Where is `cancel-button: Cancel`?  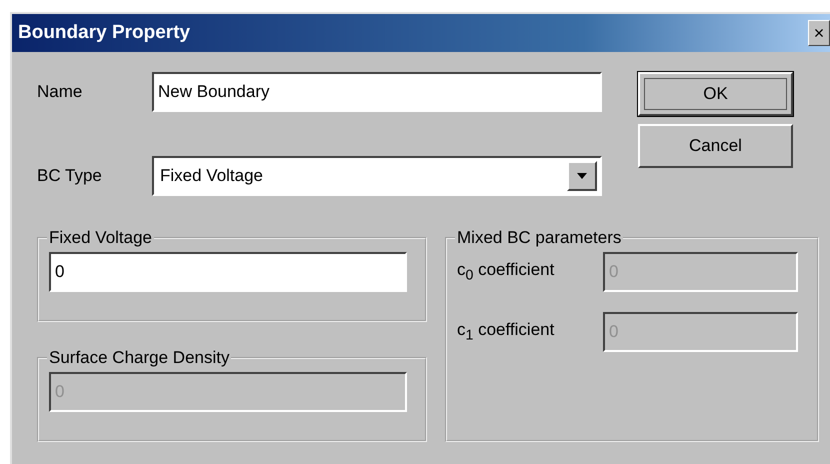
cancel-button: Cancel is located at coordinates (715, 146).